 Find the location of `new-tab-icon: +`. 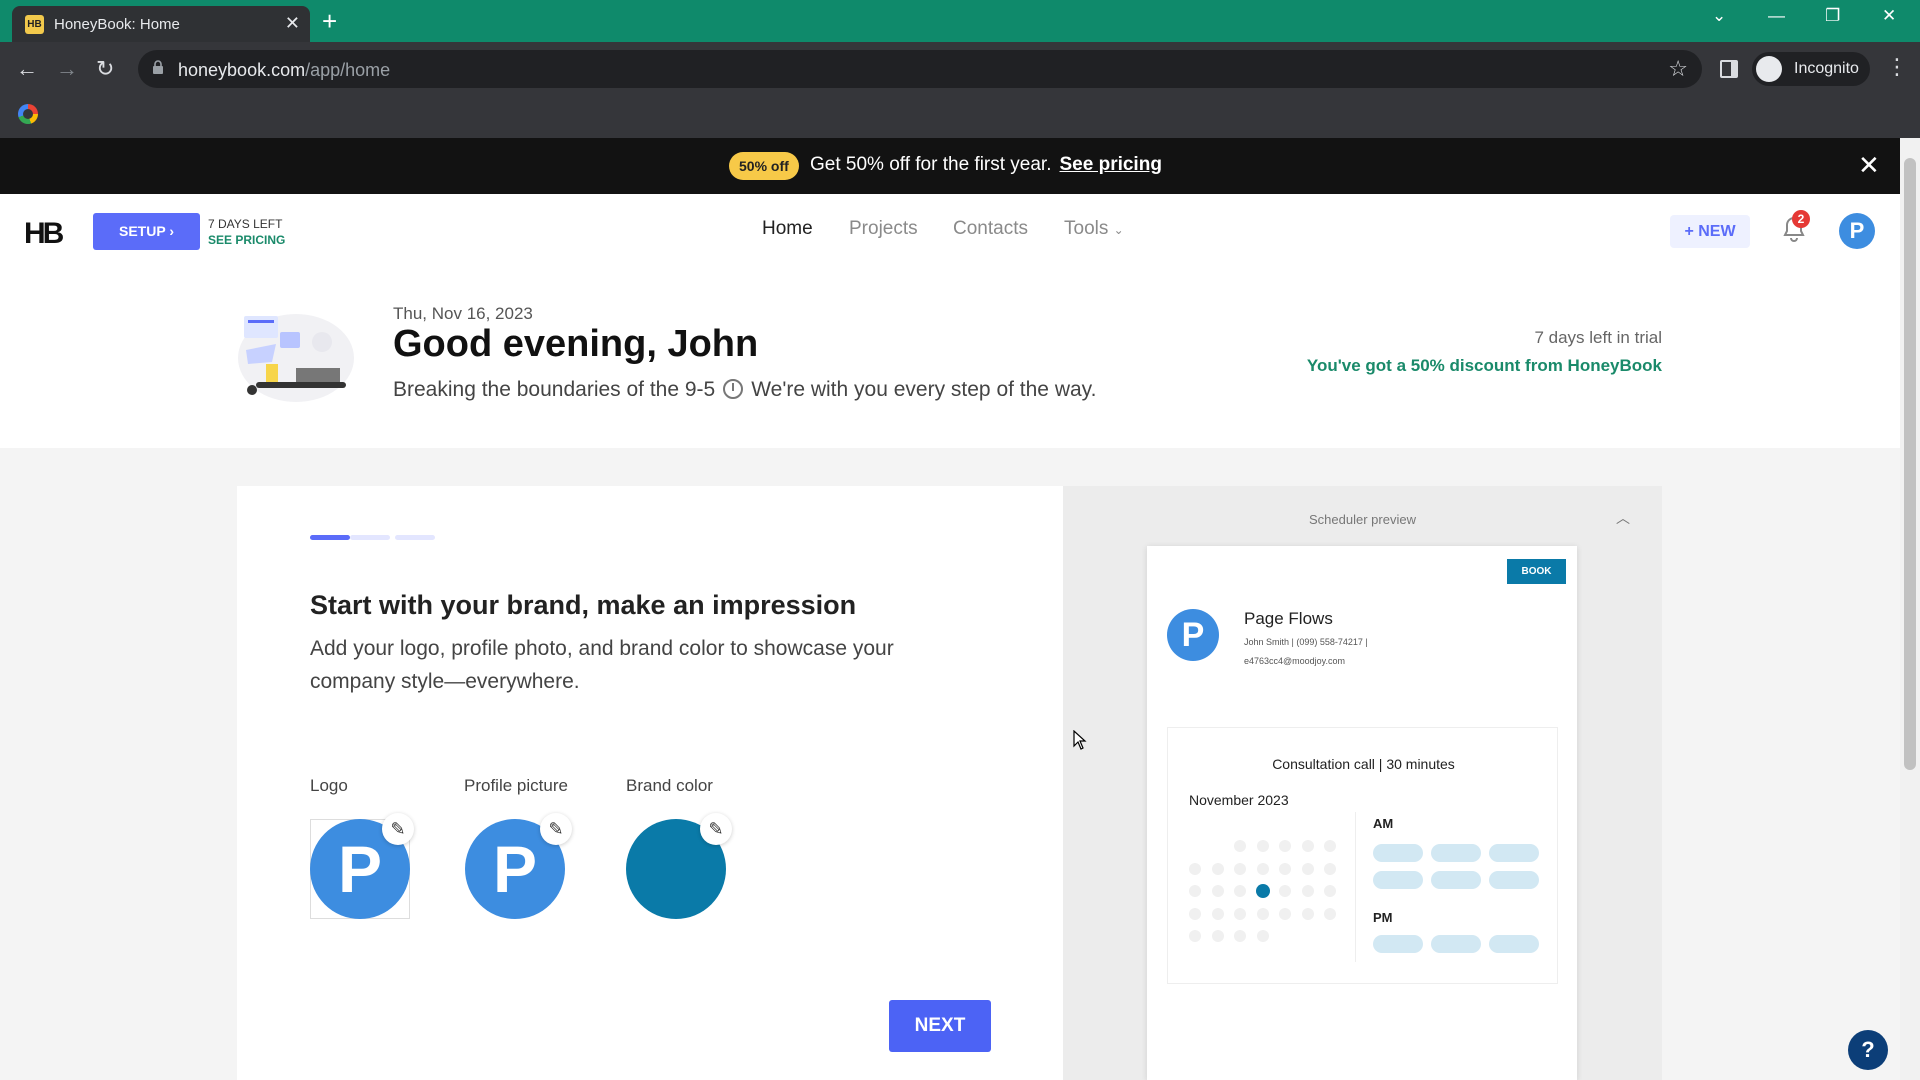

new-tab-icon: + is located at coordinates (329, 21).